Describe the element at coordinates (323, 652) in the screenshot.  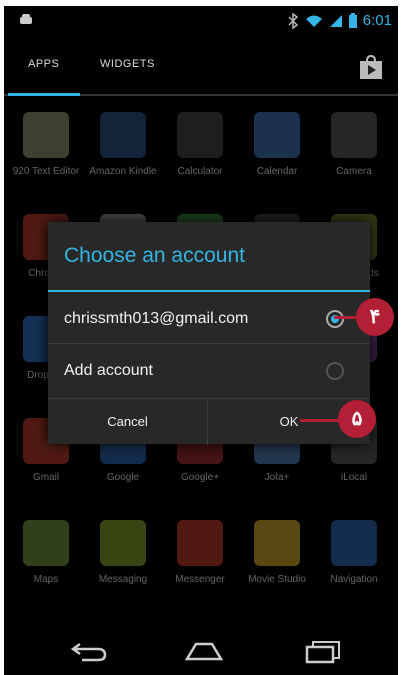
I see `recent-apps-icon` at that location.